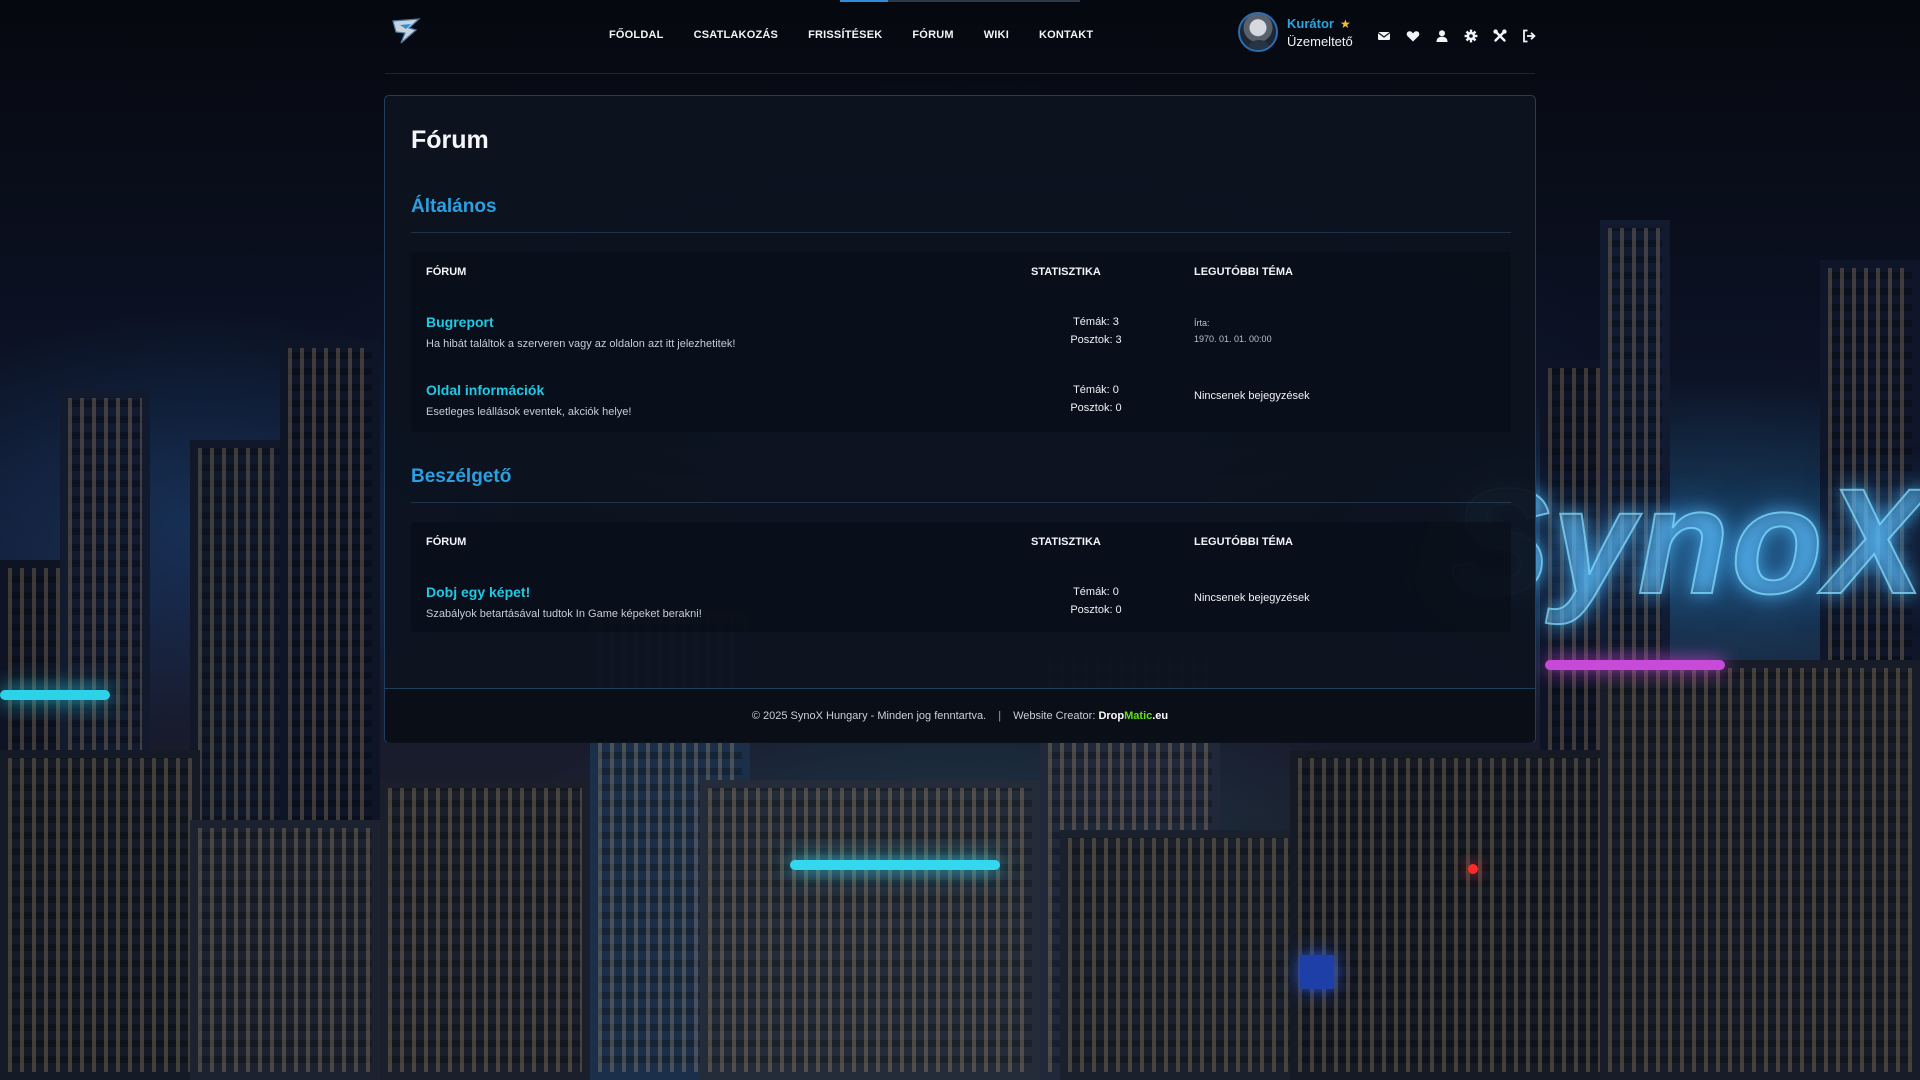 Image resolution: width=1920 pixels, height=1080 pixels. I want to click on heart-icon, so click(1413, 36).